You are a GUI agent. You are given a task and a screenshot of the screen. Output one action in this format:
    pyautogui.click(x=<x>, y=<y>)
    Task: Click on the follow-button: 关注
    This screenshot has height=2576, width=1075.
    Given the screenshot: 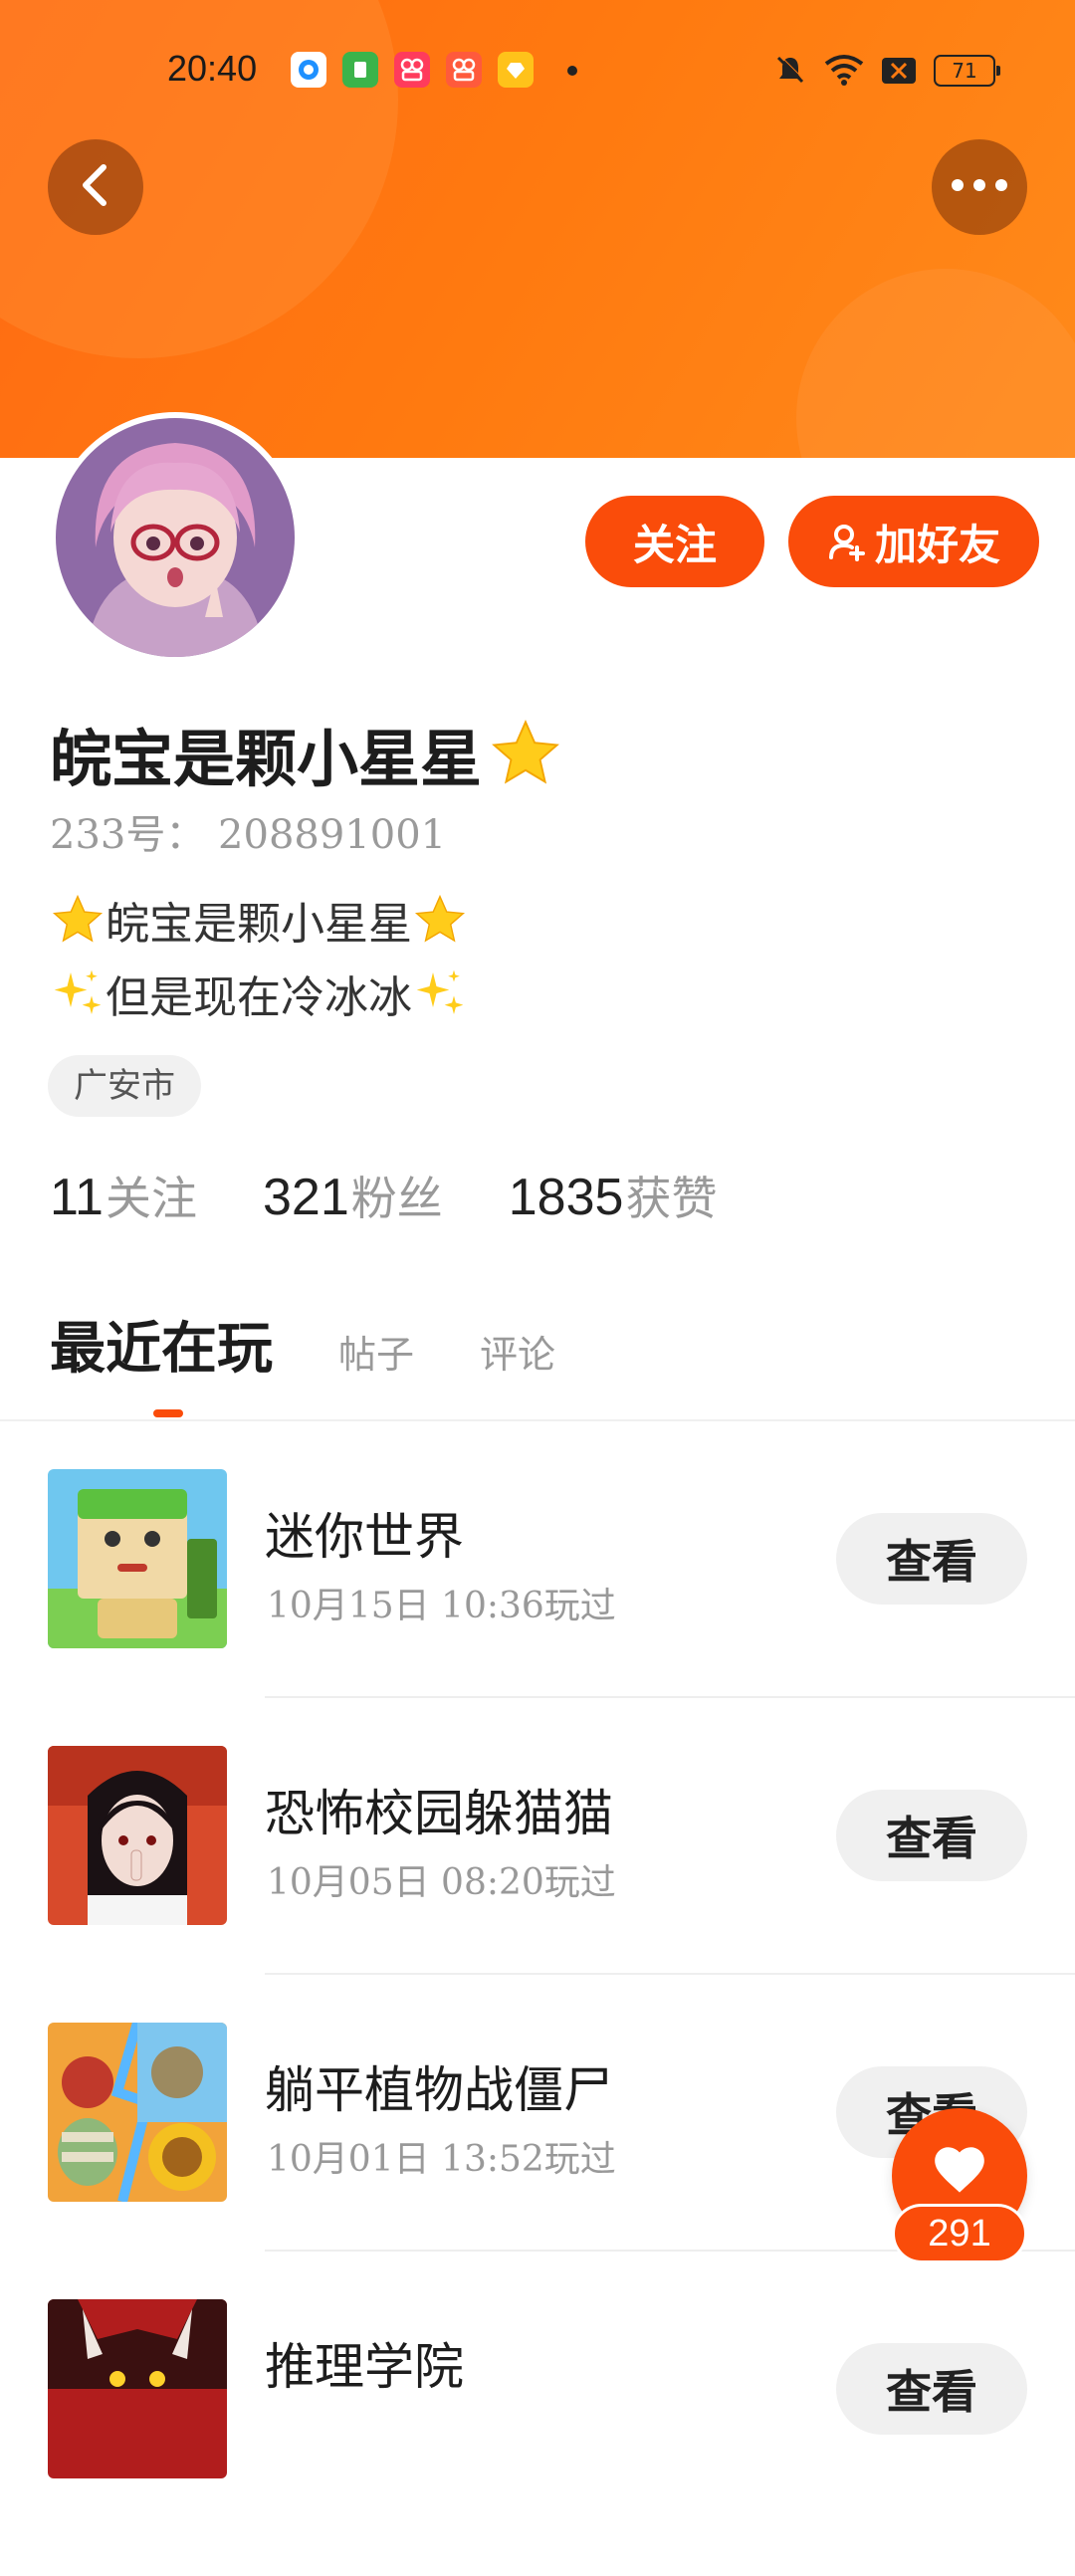 What is the action you would take?
    pyautogui.click(x=675, y=541)
    